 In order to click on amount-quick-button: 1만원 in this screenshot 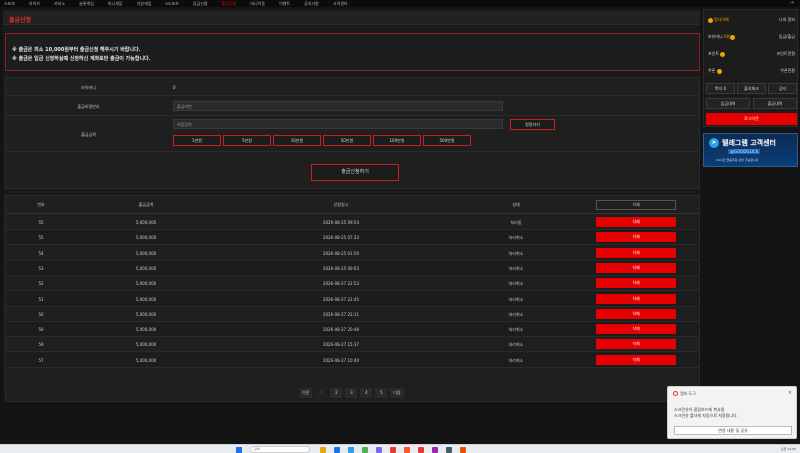, I will do `click(197, 140)`.